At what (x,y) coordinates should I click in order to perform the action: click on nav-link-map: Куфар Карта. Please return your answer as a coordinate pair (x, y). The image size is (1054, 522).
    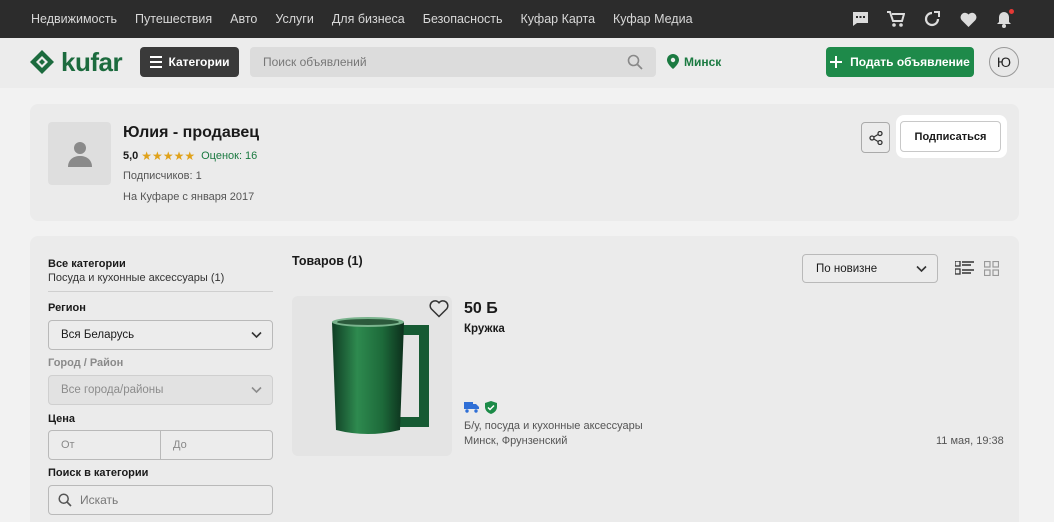
    Looking at the image, I should click on (558, 19).